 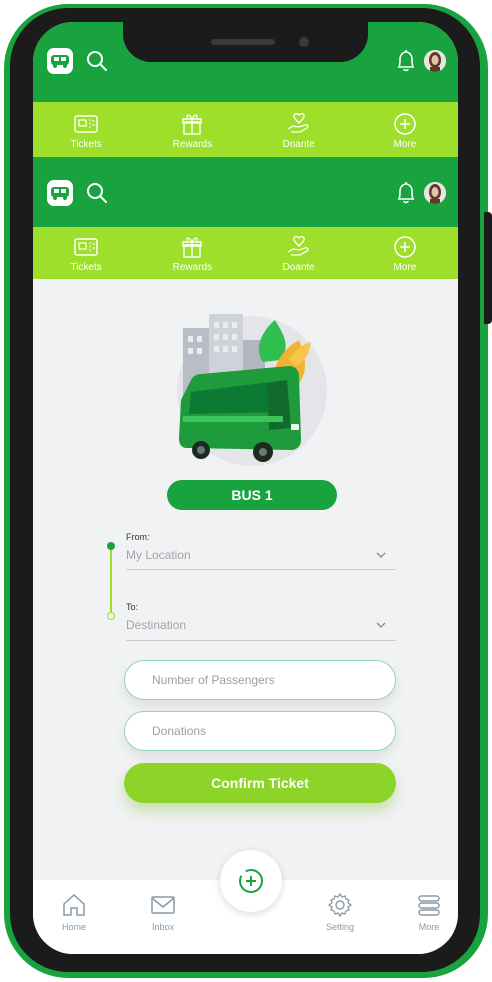 I want to click on phone-side-button, so click(x=488, y=268).